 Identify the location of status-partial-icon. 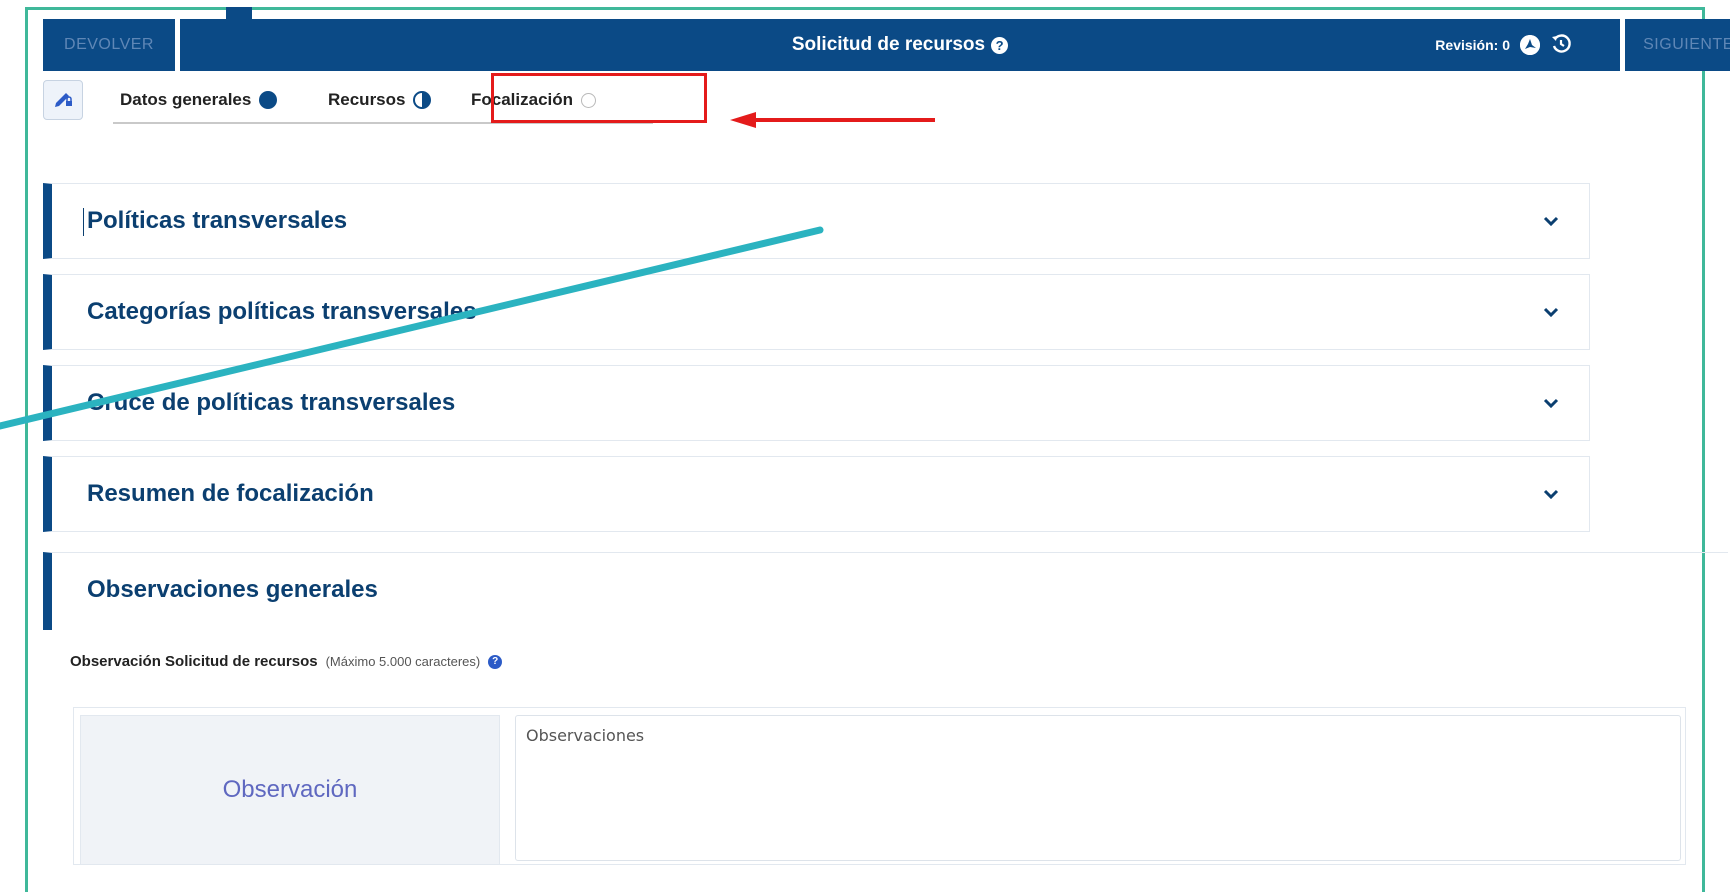
(422, 100).